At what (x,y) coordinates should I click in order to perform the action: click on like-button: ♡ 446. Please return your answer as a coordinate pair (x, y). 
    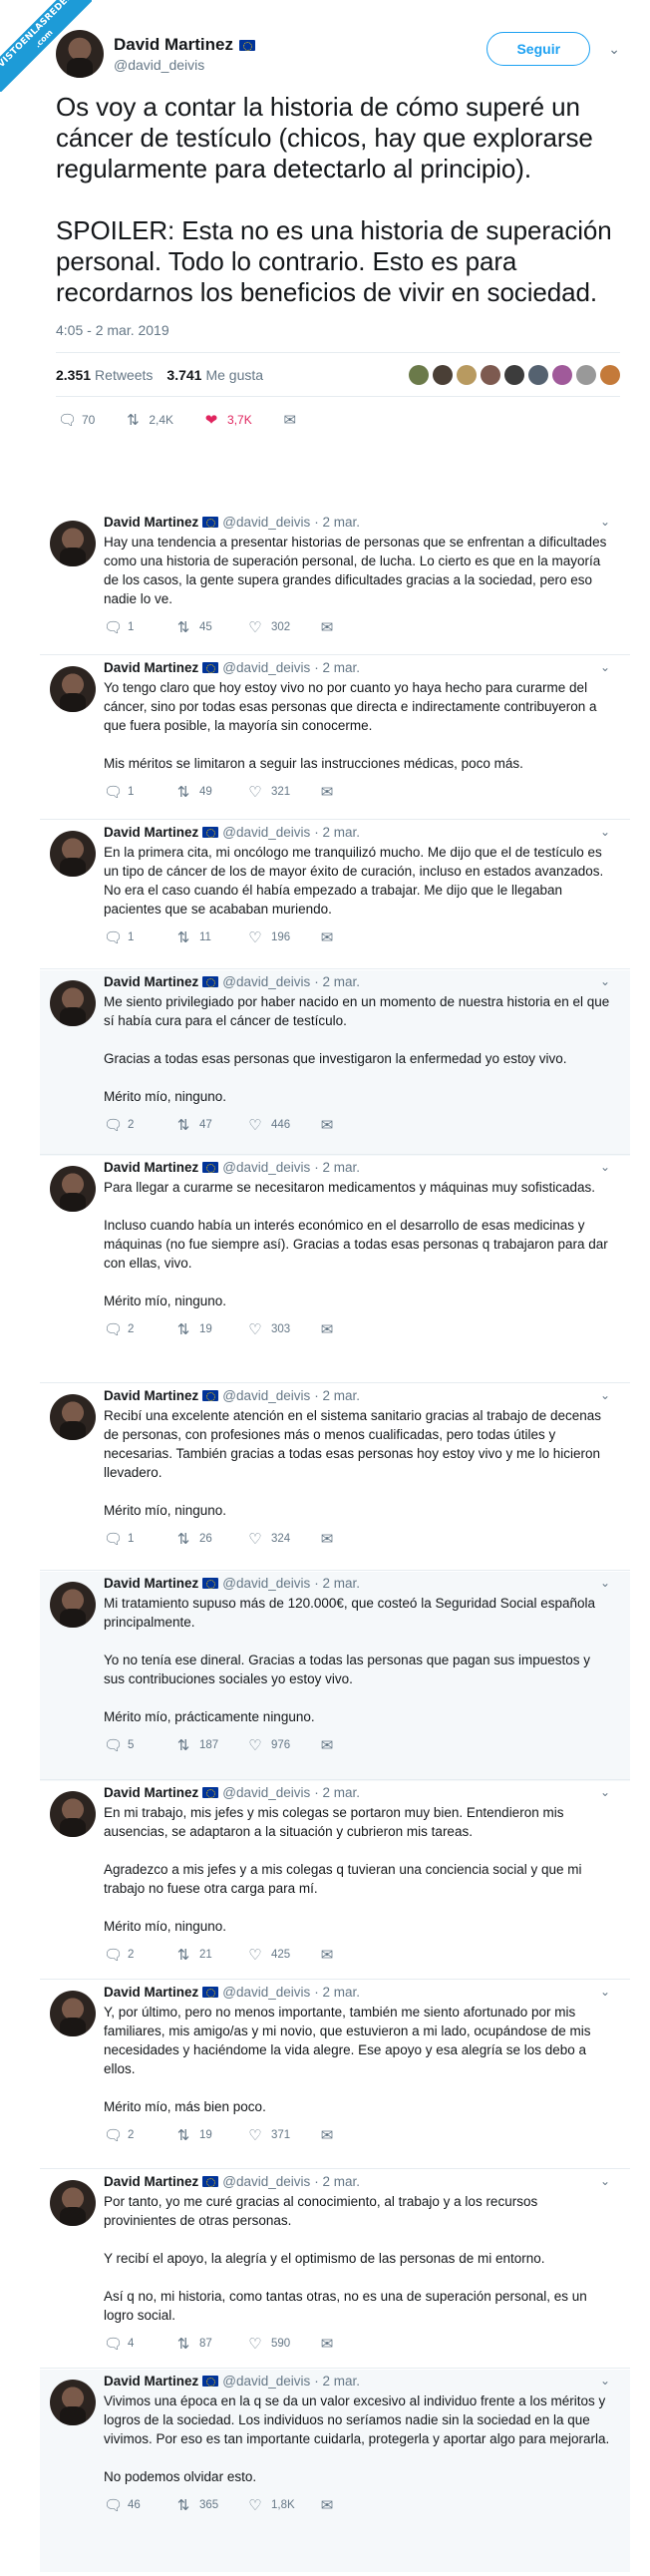
    Looking at the image, I should click on (283, 1125).